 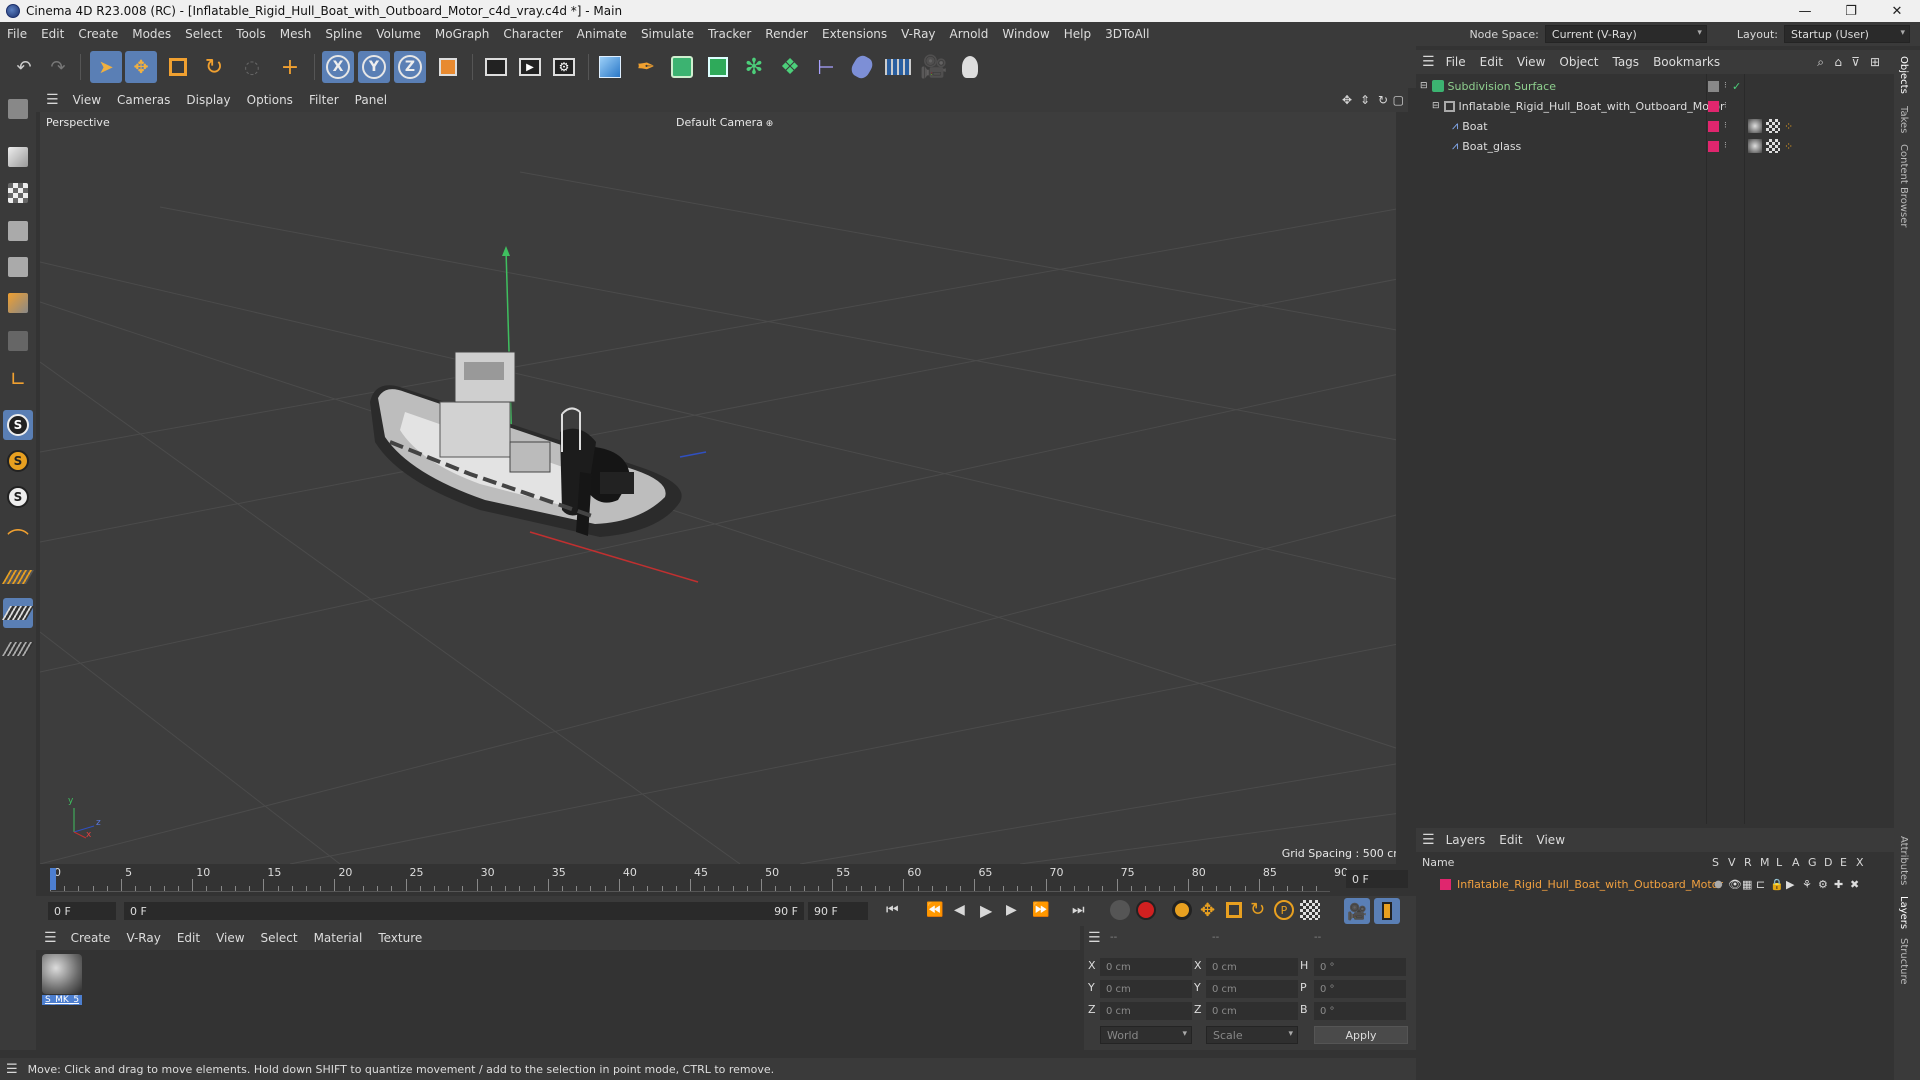 I want to click on material-tag-icon, so click(x=1755, y=126).